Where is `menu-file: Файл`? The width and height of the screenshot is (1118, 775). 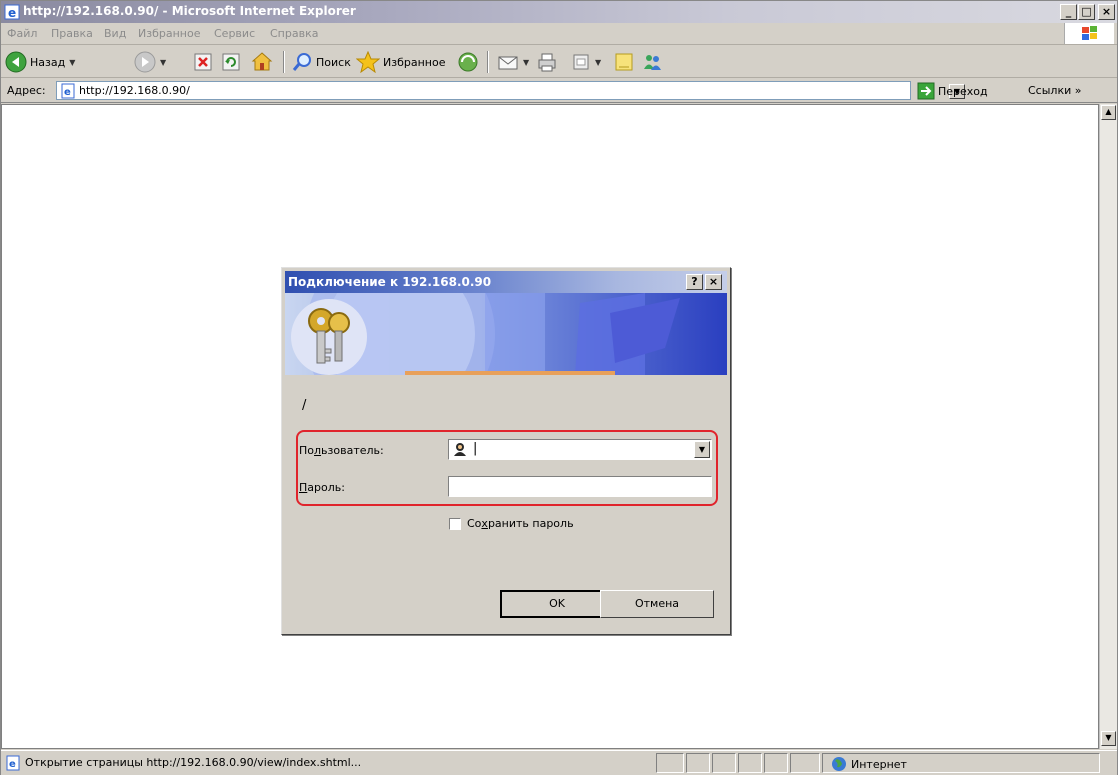 menu-file: Файл is located at coordinates (22, 33).